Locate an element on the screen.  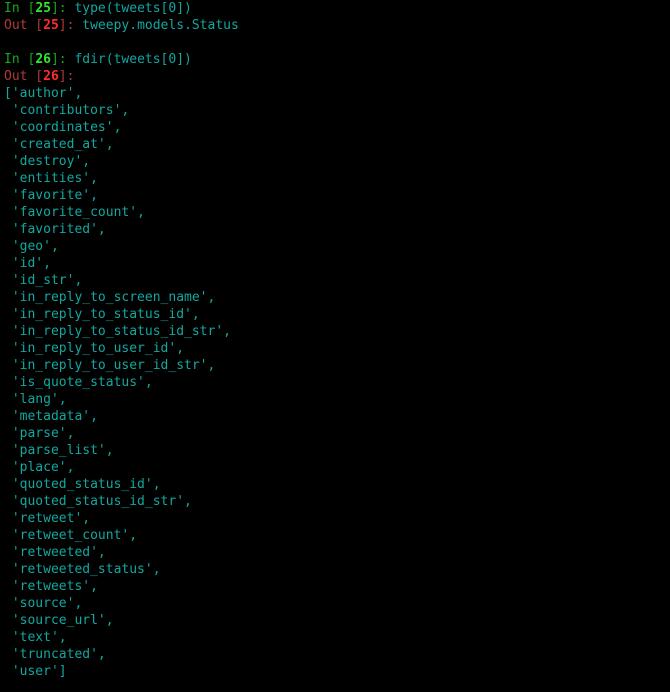
result-list-item: 'geo', is located at coordinates (335, 246).